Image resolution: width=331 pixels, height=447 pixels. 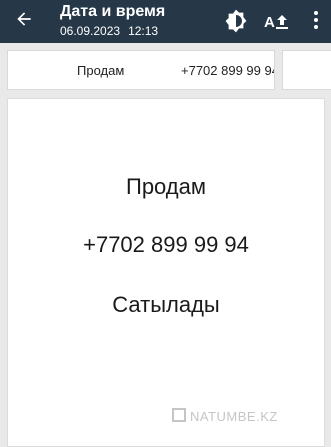 What do you see at coordinates (141, 70) in the screenshot?
I see `tab-card: Продам +7702 899 99 94` at bounding box center [141, 70].